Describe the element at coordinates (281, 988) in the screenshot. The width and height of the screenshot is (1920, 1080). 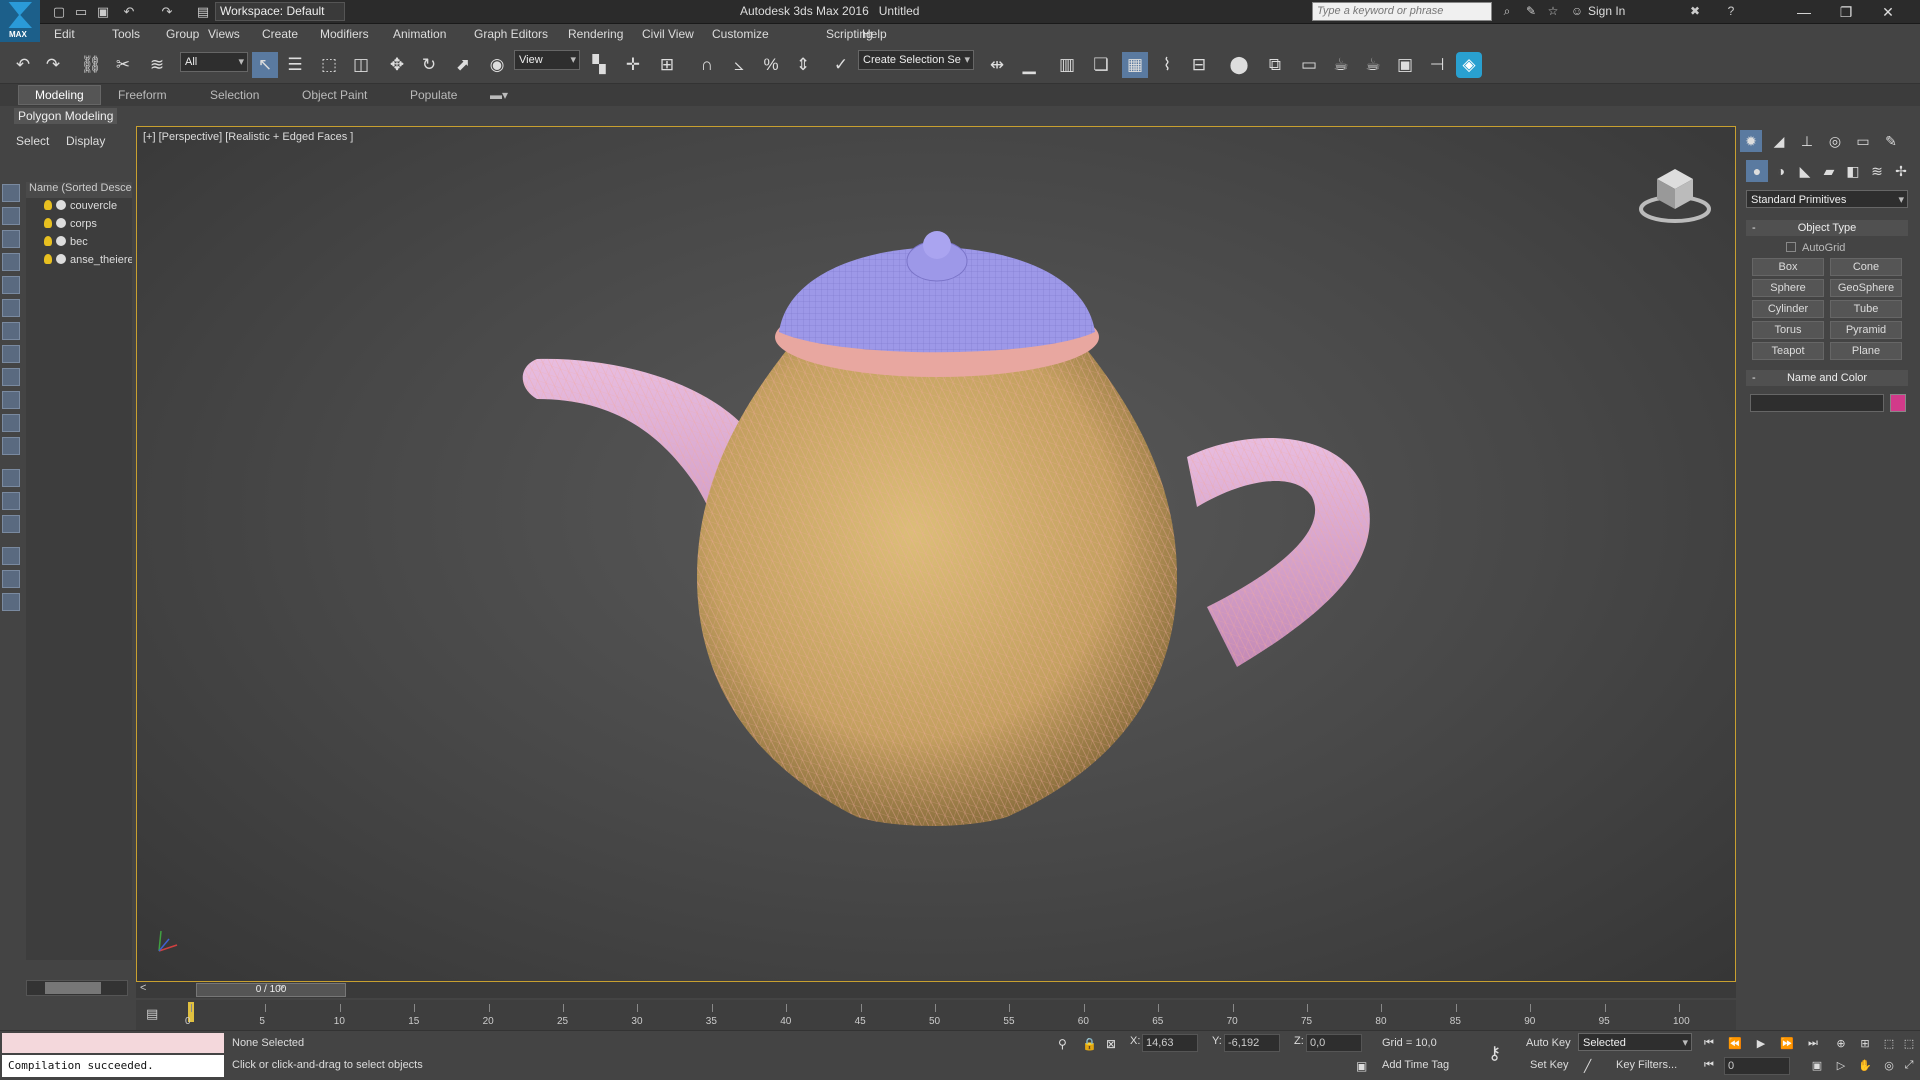
I see `next-frame-arrow-icon: >` at that location.